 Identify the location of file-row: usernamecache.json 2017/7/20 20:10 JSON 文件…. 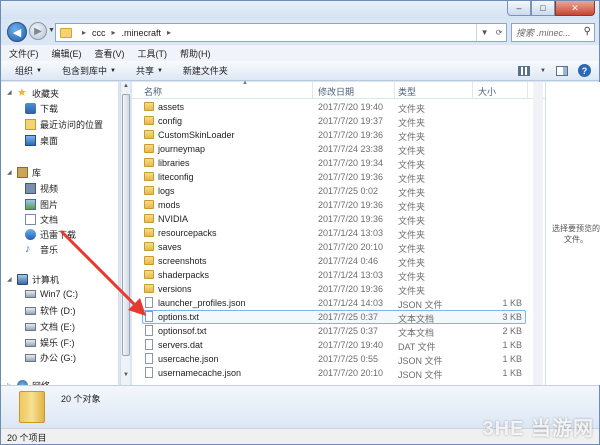
(338, 373).